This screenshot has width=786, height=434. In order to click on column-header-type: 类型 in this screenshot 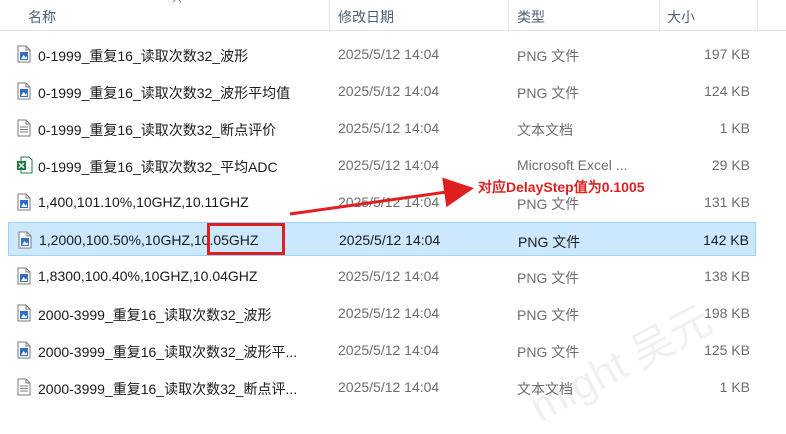, I will do `click(531, 17)`.